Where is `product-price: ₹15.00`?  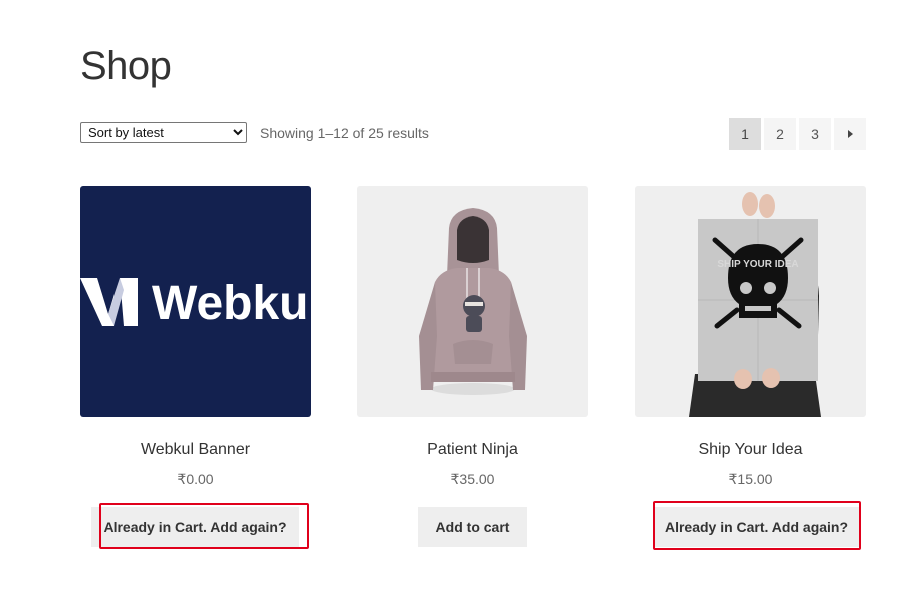 product-price: ₹15.00 is located at coordinates (750, 479).